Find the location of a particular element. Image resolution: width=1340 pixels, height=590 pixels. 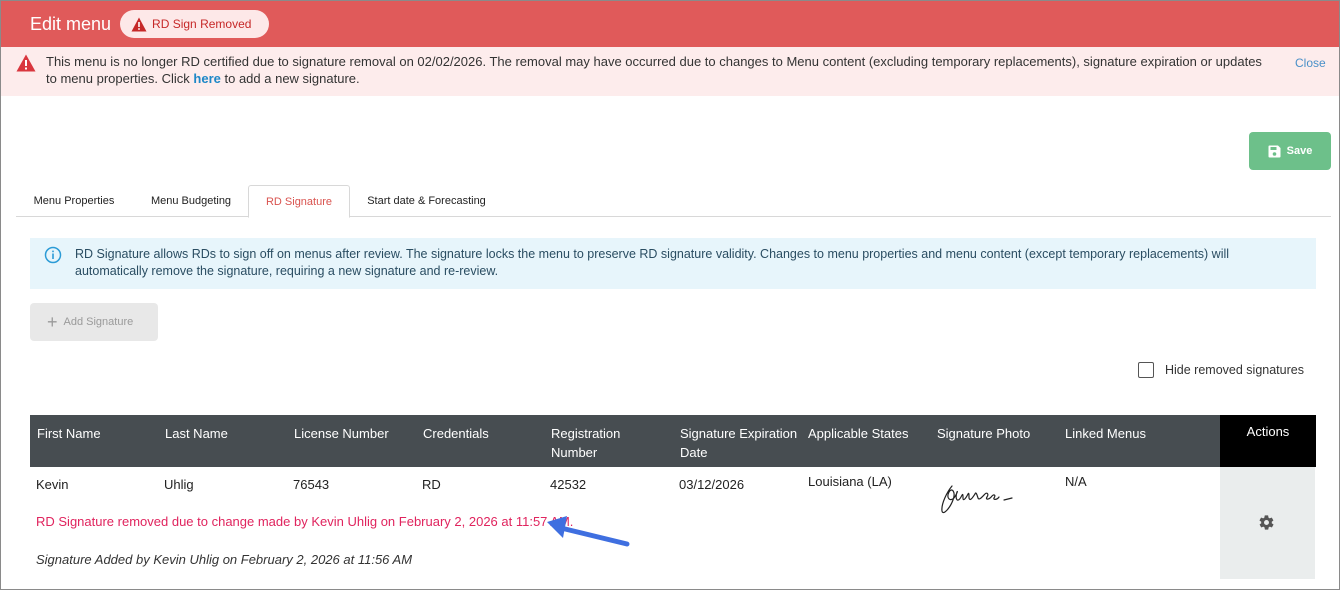

alert-message-text-end: to add a new signature. is located at coordinates (290, 78).